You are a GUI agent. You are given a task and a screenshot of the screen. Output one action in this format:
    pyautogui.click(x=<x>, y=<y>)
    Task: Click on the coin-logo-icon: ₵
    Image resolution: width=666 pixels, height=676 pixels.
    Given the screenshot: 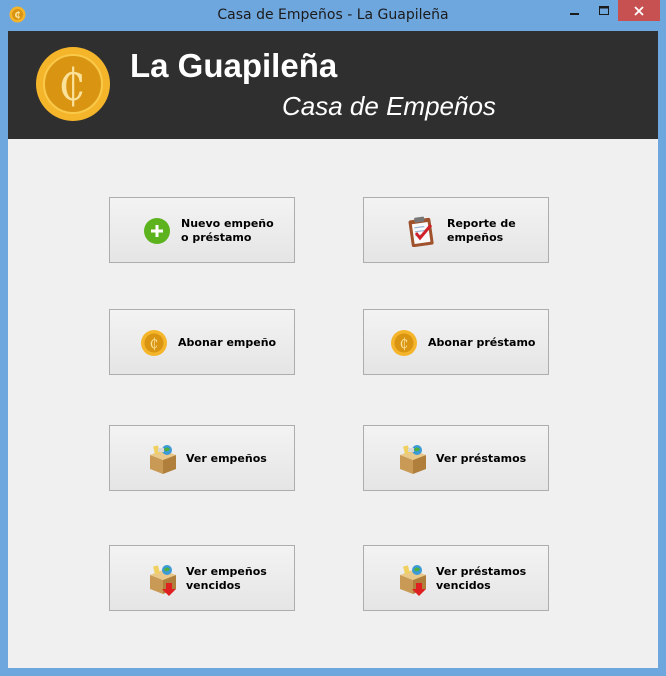 What is the action you would take?
    pyautogui.click(x=73, y=84)
    